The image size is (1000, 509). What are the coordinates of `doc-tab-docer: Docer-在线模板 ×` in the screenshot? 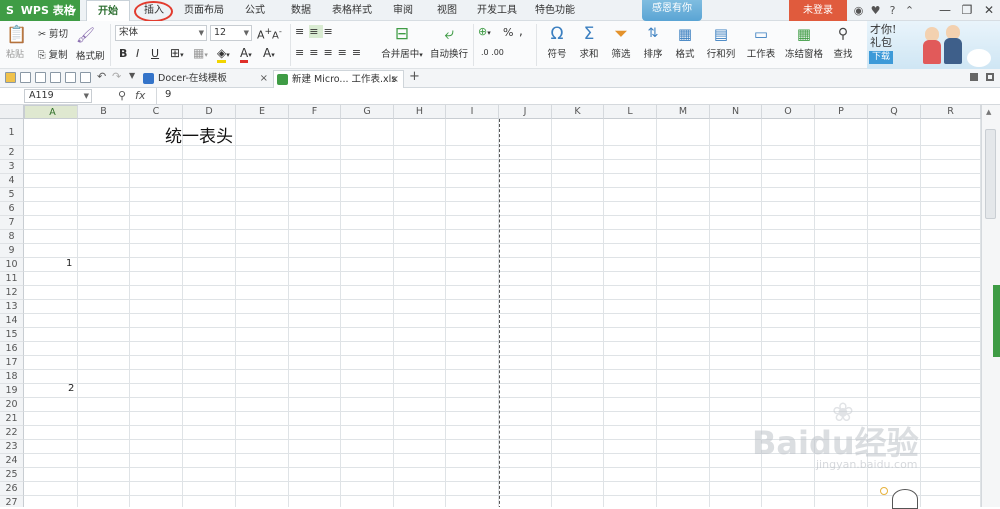 It's located at (206, 79).